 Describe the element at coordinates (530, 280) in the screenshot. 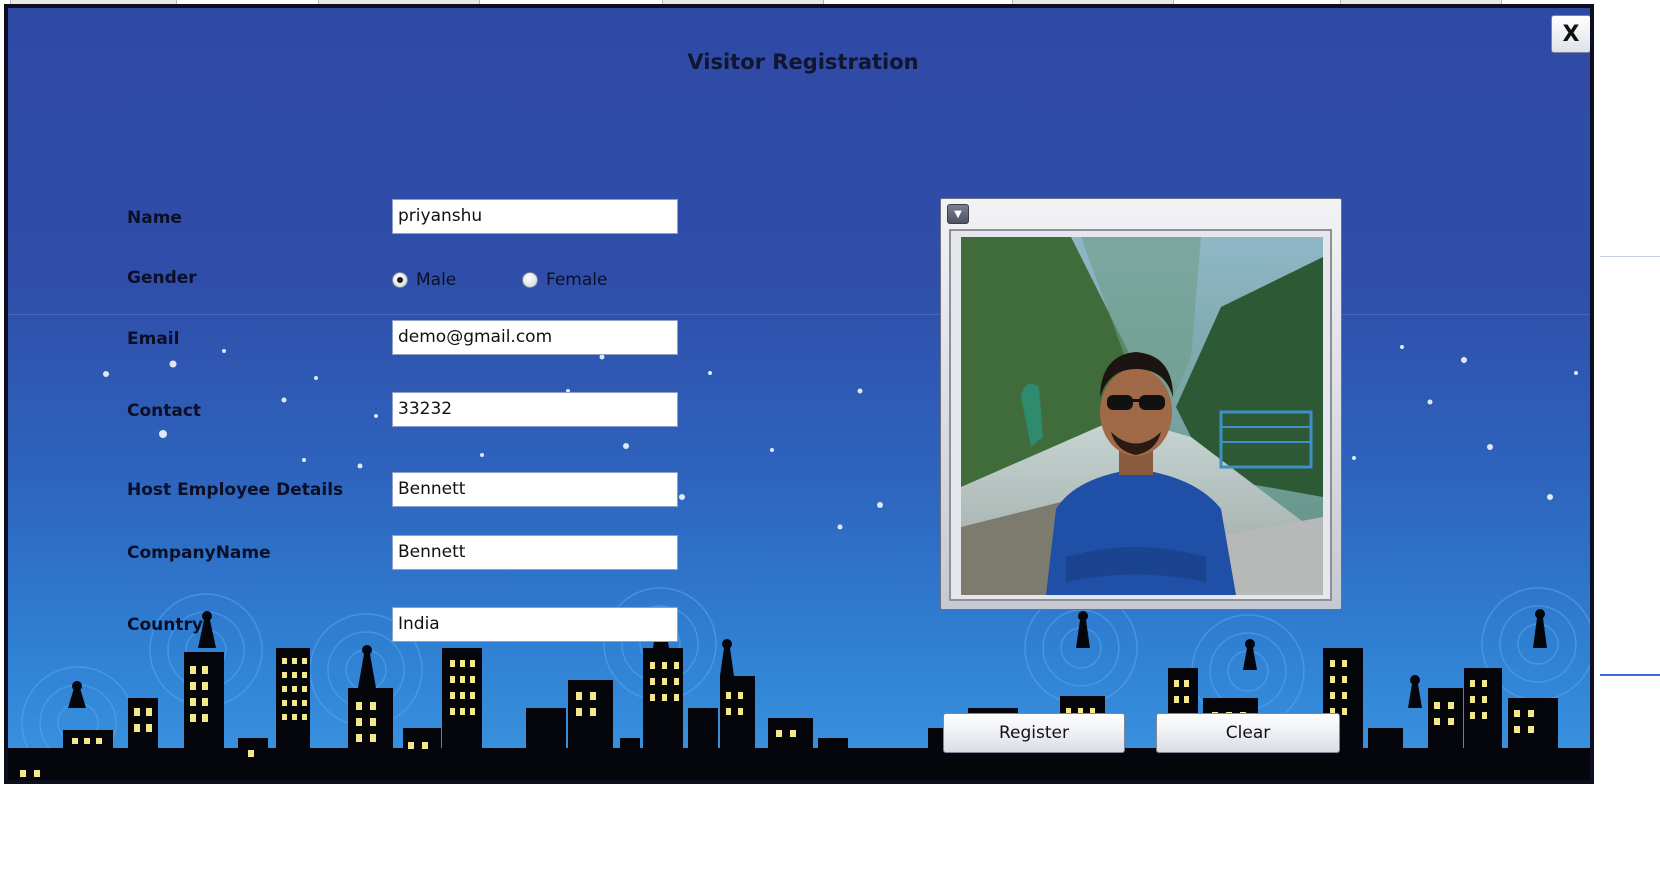

I see `radio-unchecked-icon` at that location.